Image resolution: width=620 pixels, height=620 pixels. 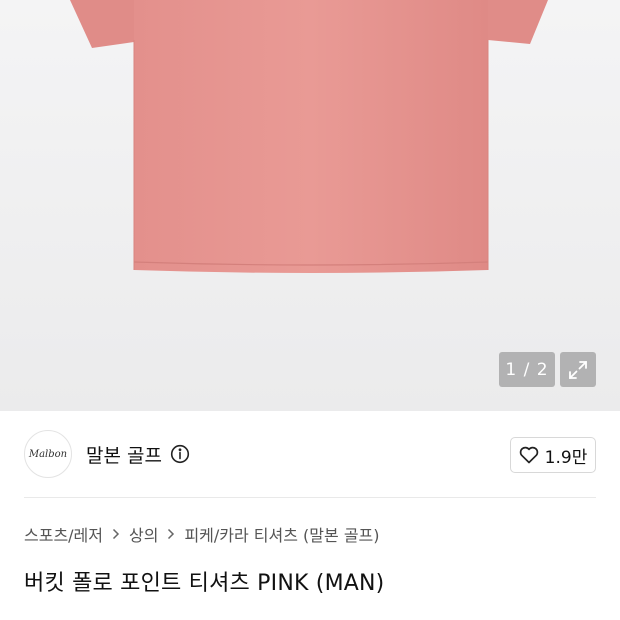 What do you see at coordinates (281, 534) in the screenshot?
I see `breadcrumb-item-polo: 피케/카라 티셔츠 (말본 골프)` at bounding box center [281, 534].